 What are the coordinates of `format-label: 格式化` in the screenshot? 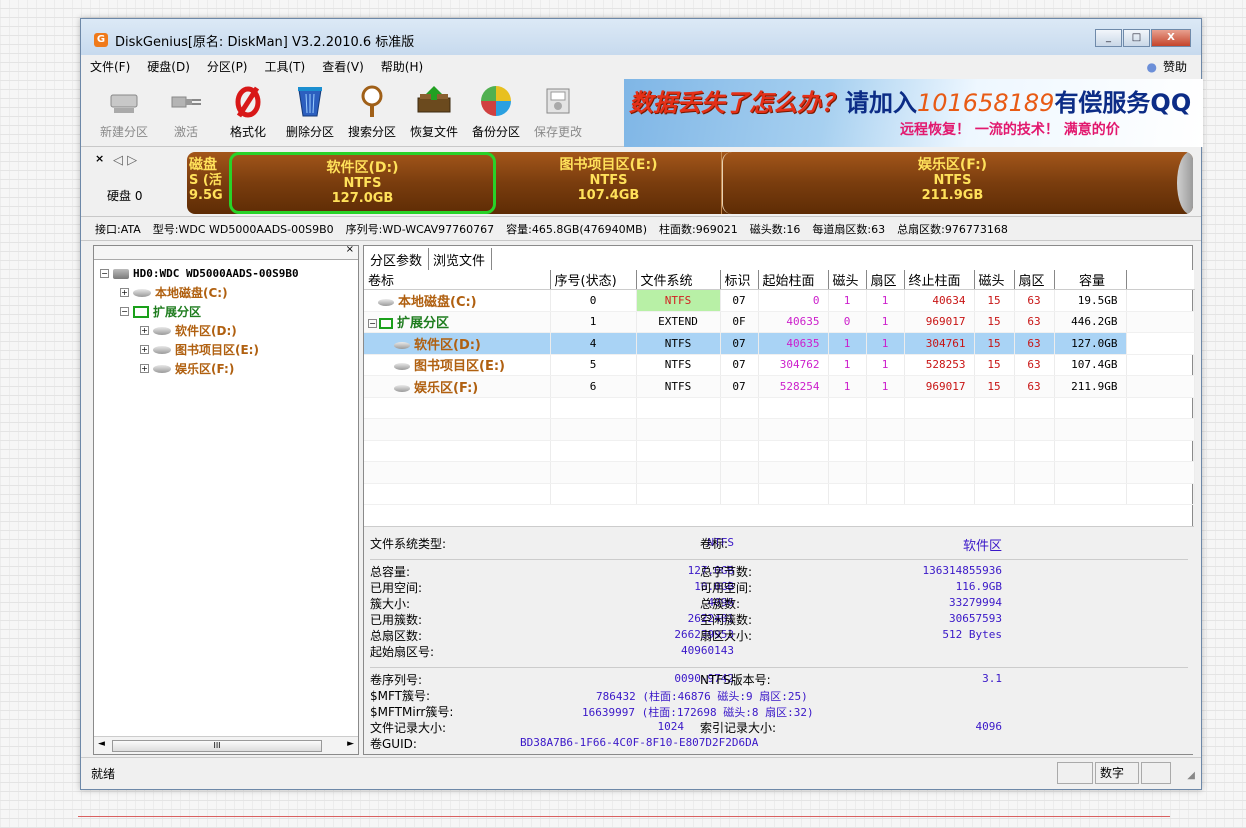 It's located at (247, 132).